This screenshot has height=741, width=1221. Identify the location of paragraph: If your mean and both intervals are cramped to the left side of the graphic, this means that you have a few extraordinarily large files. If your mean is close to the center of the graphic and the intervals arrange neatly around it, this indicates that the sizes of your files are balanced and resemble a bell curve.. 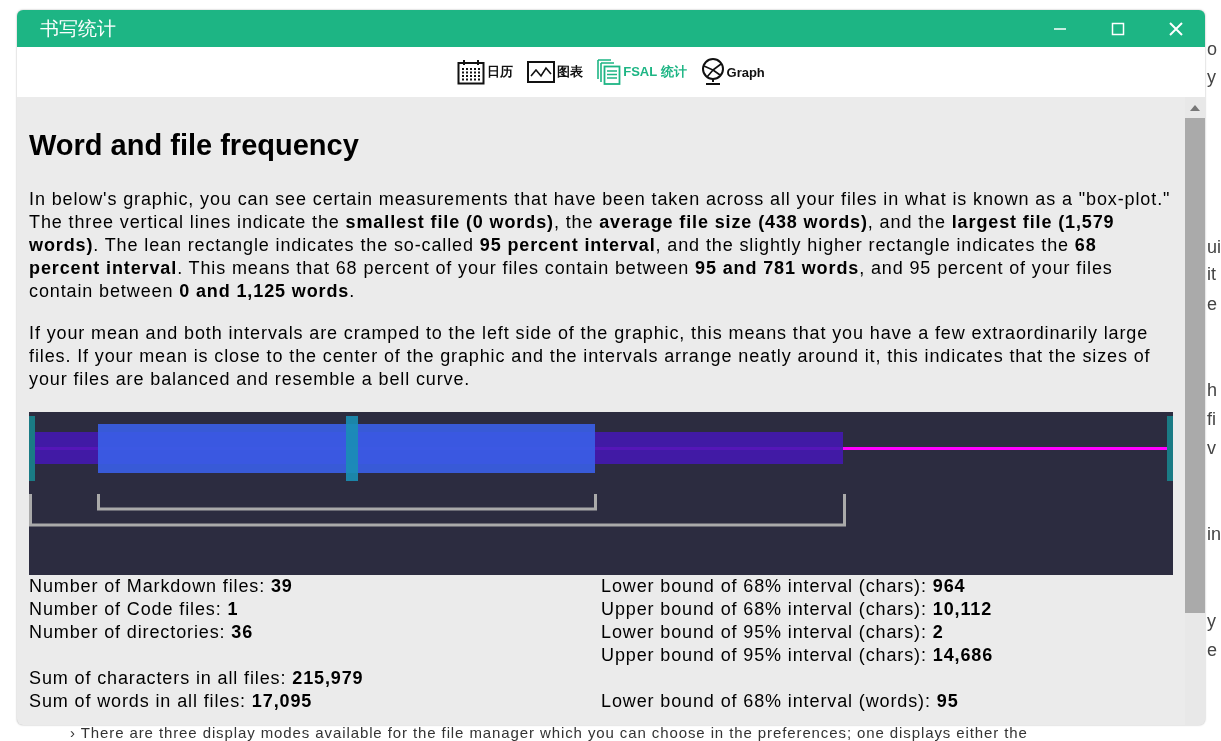
(590, 356).